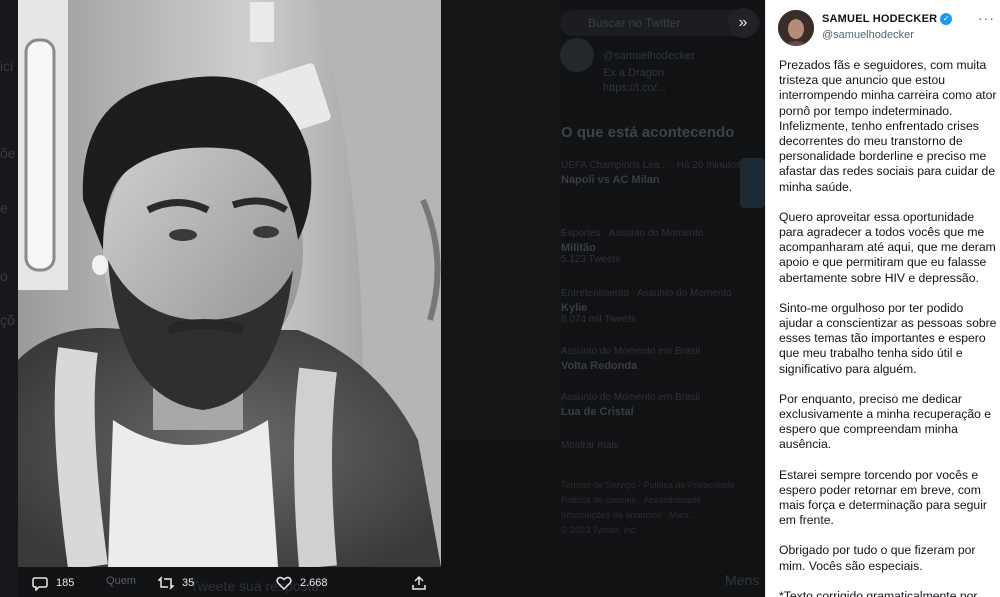  What do you see at coordinates (878, 592) in the screenshot?
I see `tweet-paragraph: *Texto corrigido gramaticalmente por` at bounding box center [878, 592].